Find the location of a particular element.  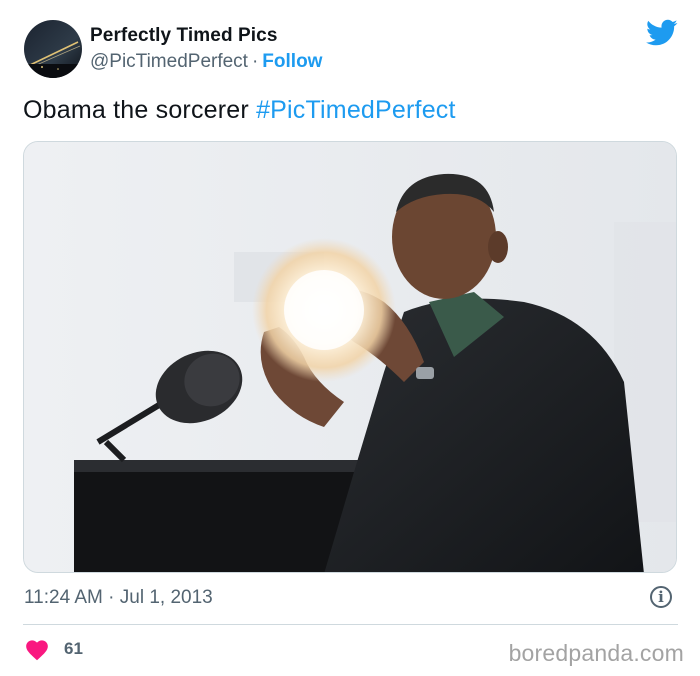

twitter-bird-icon is located at coordinates (662, 33).